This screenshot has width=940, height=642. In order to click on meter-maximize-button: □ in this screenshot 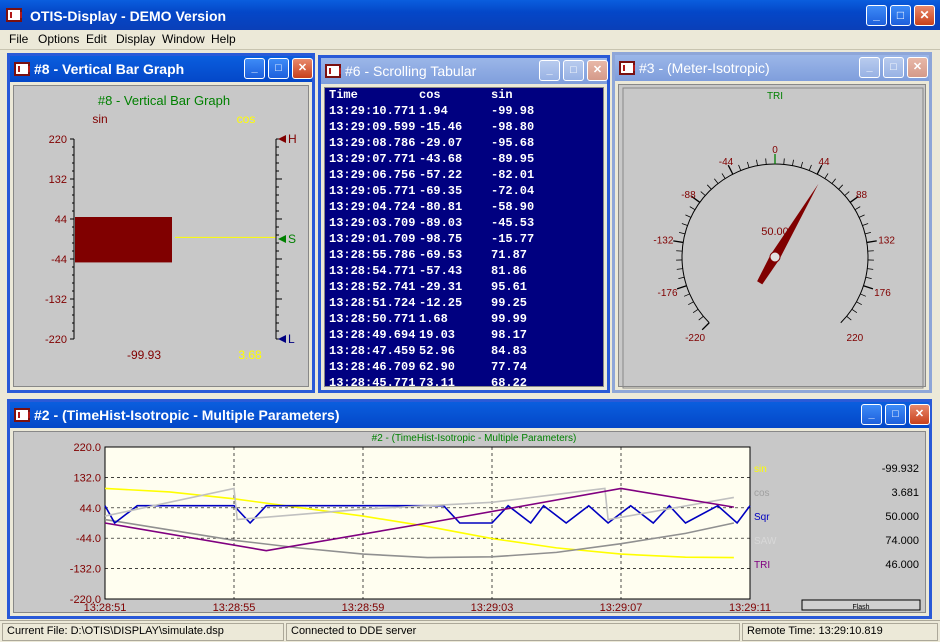, I will do `click(893, 67)`.